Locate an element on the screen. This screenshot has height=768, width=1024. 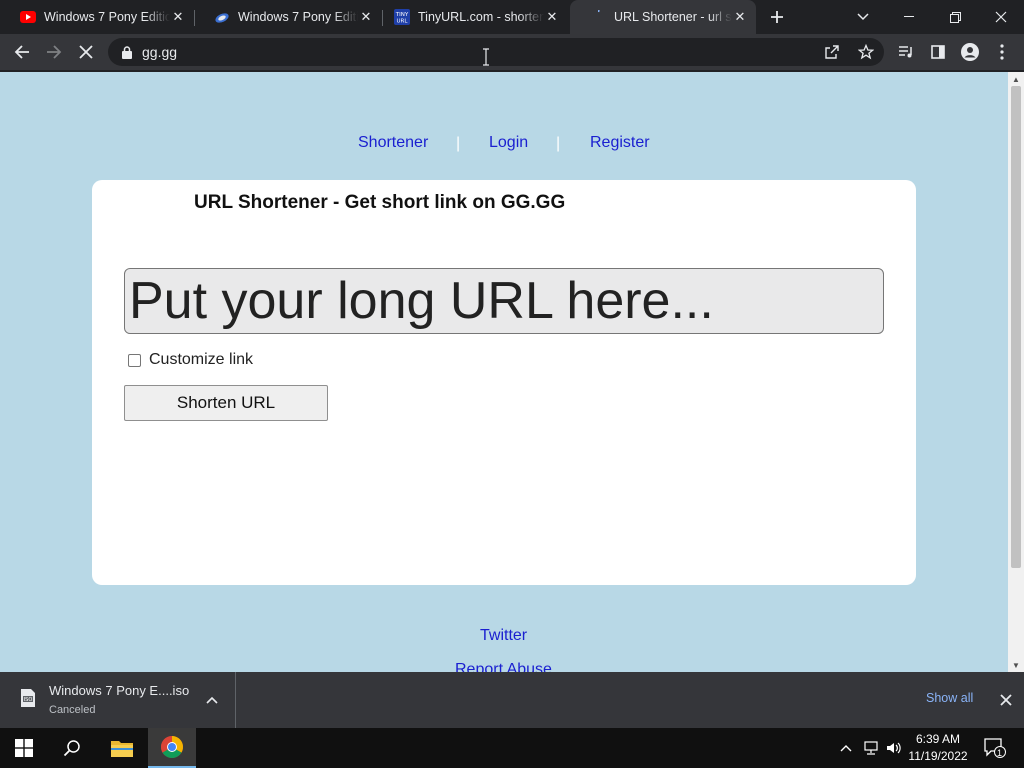
notifications-icon: 1 is located at coordinates (995, 748).